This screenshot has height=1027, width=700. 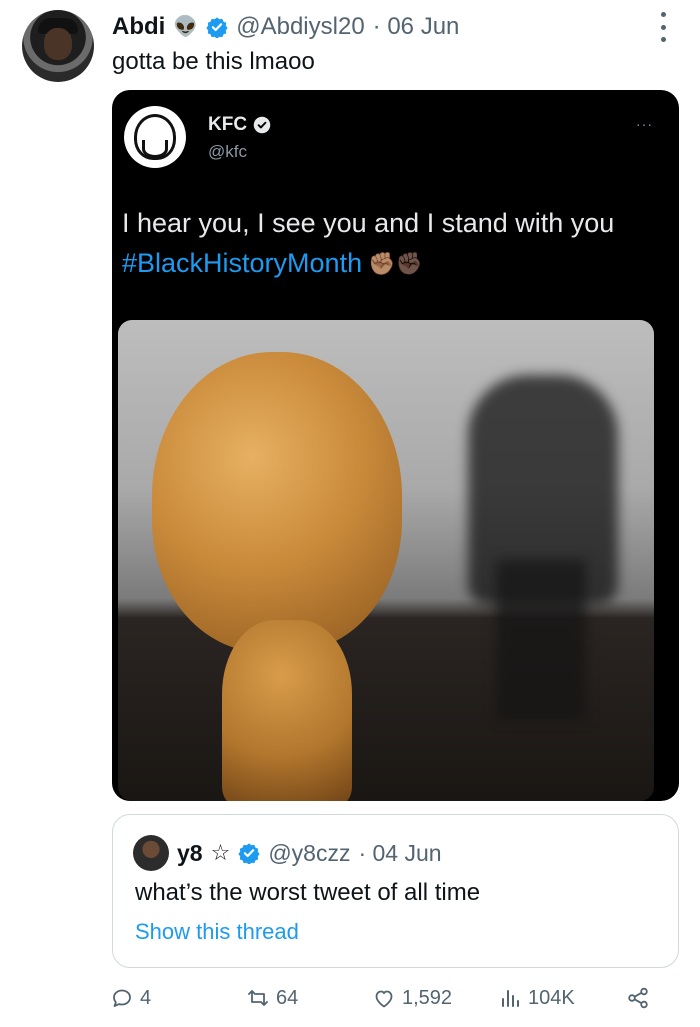 What do you see at coordinates (190, 852) in the screenshot?
I see `quoted-author-name: y8` at bounding box center [190, 852].